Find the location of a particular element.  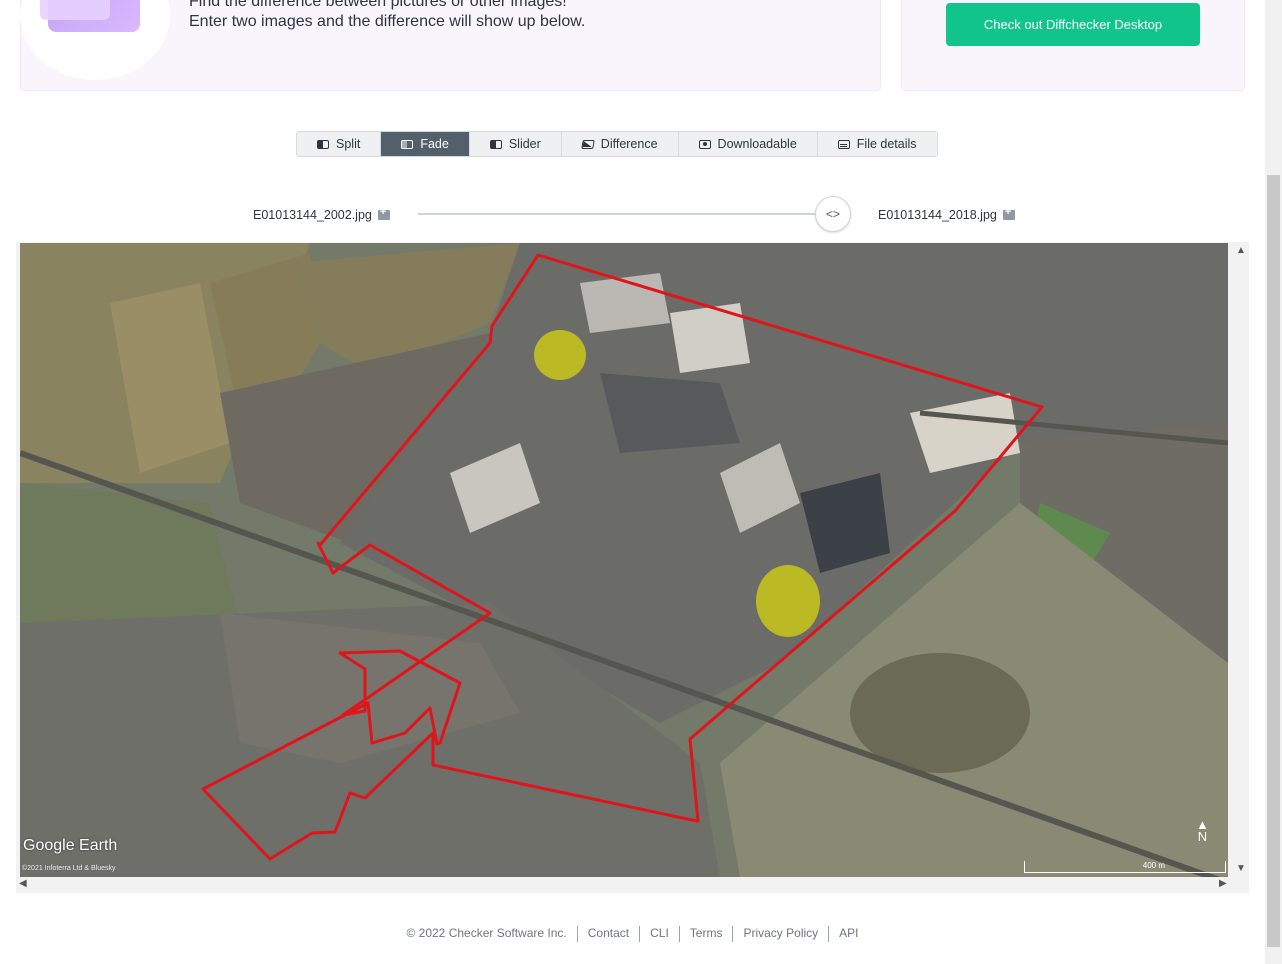

tab-fade: Fade is located at coordinates (425, 144).